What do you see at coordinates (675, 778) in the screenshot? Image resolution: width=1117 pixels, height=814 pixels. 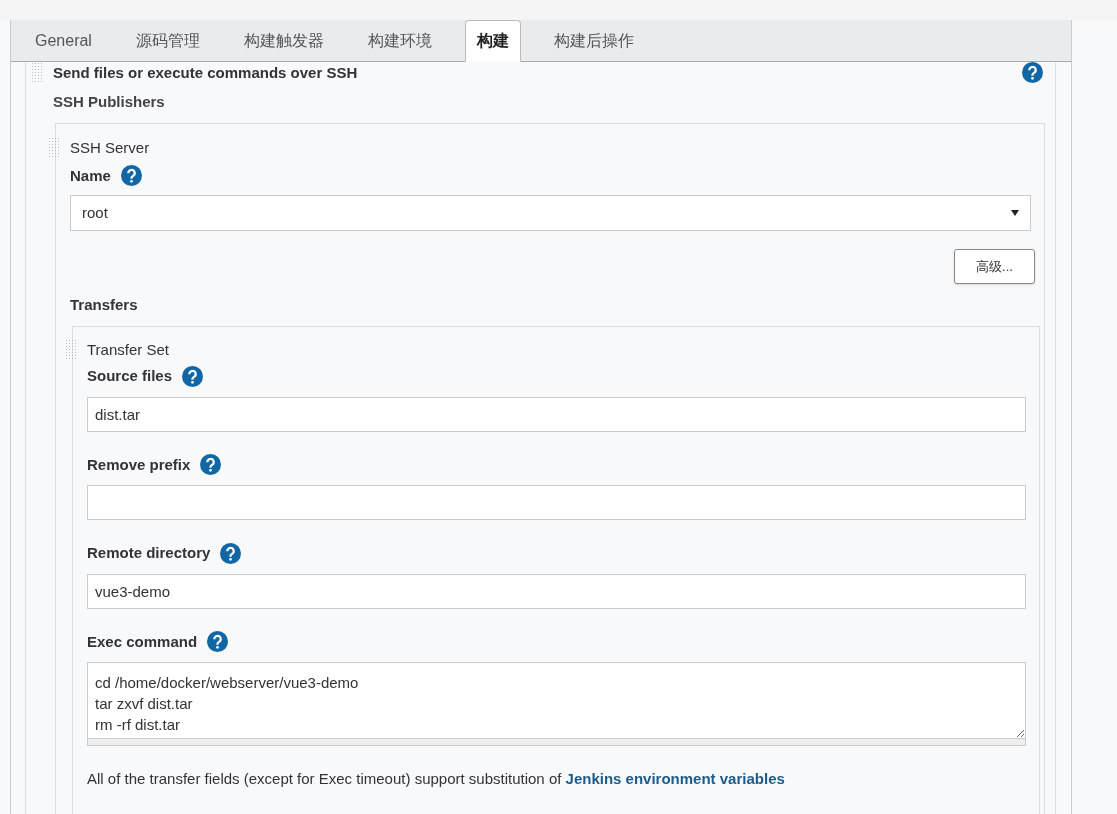 I see `link: Jenkins environment variables` at bounding box center [675, 778].